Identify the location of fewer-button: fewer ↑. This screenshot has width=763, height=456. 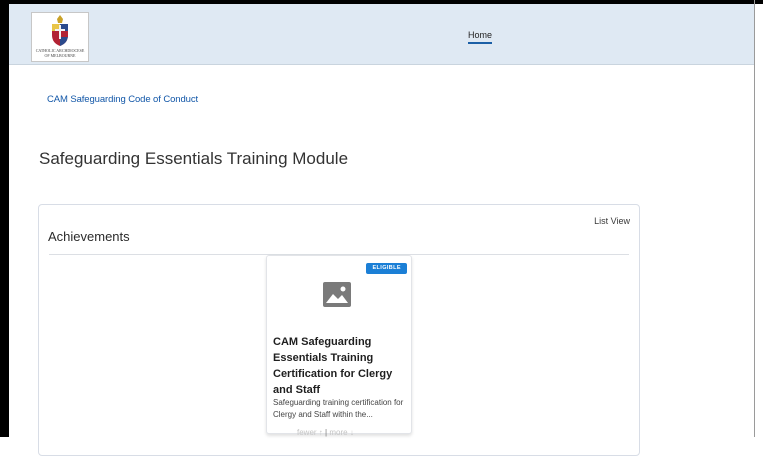
(310, 432).